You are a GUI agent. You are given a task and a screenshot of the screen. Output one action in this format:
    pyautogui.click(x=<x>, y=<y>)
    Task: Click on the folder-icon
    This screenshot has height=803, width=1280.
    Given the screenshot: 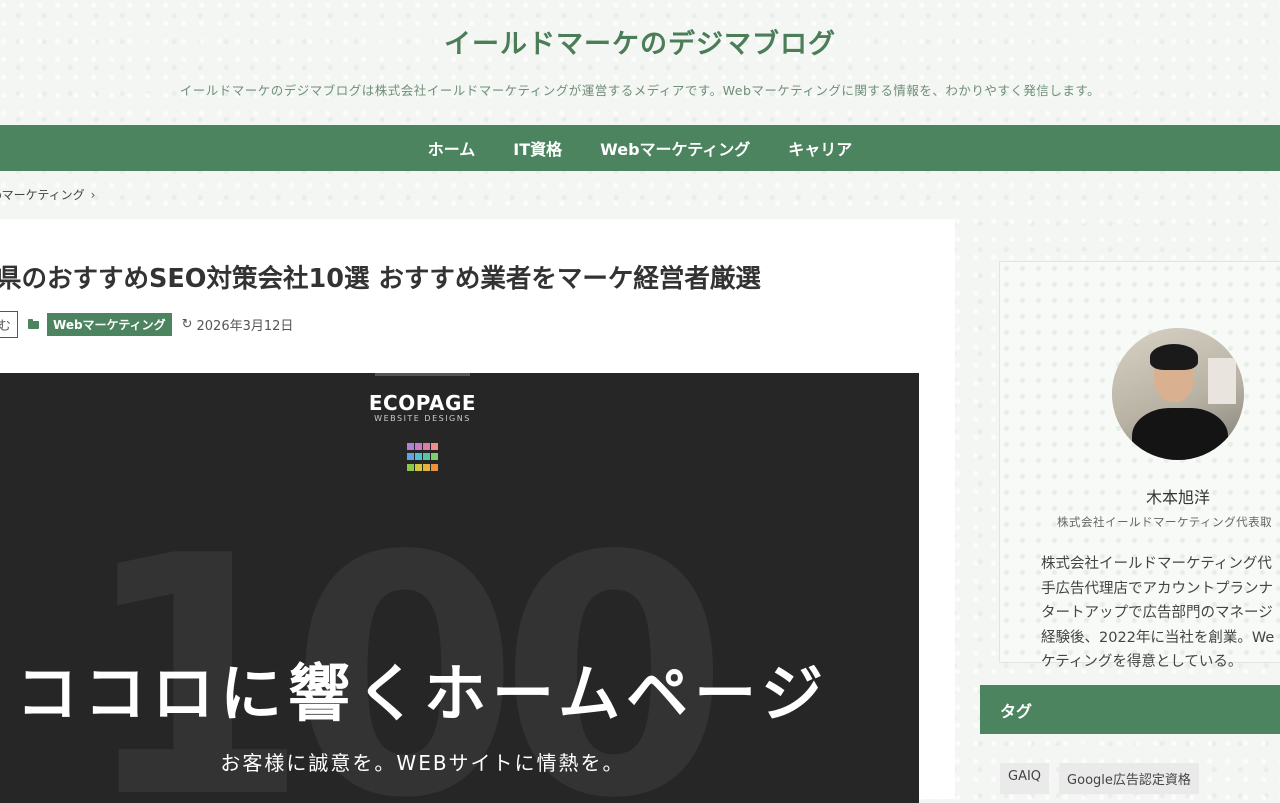 What is the action you would take?
    pyautogui.click(x=34, y=323)
    